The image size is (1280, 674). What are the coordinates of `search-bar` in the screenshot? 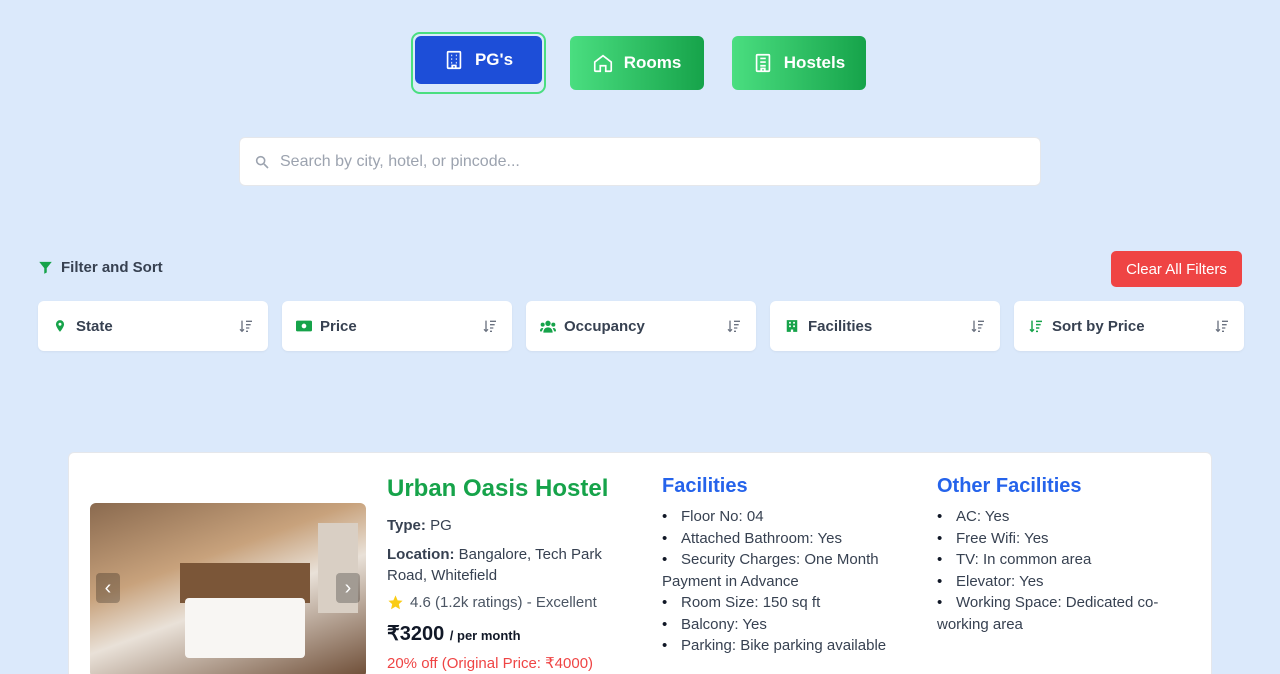 It's located at (640, 161).